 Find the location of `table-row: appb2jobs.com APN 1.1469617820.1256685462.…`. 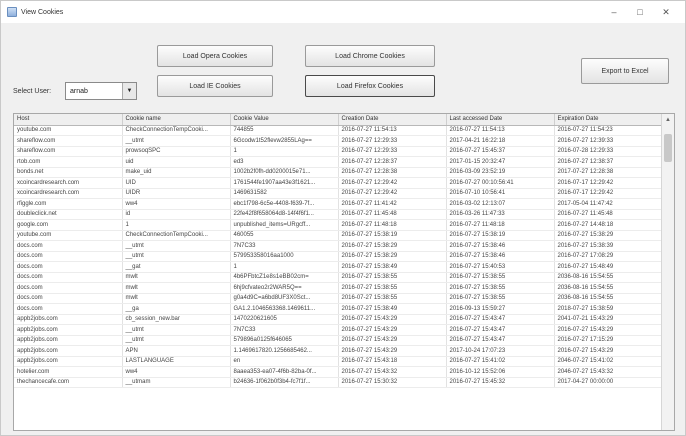

table-row: appb2jobs.com APN 1.1469617820.1256685462.… is located at coordinates (338, 351).